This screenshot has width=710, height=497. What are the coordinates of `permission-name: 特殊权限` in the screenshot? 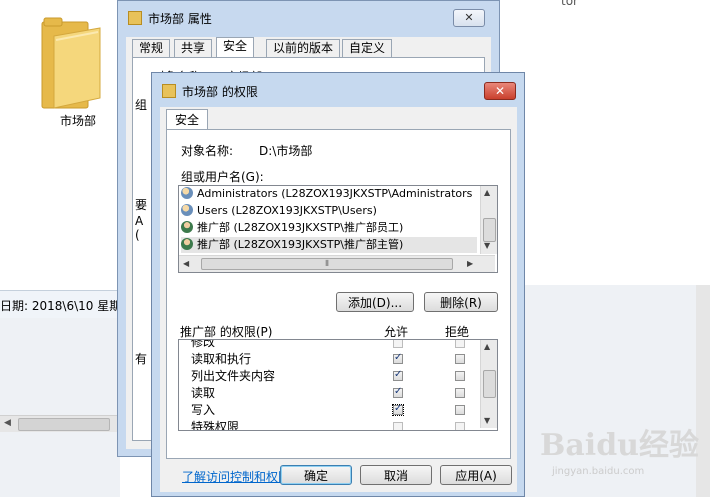 It's located at (215, 425).